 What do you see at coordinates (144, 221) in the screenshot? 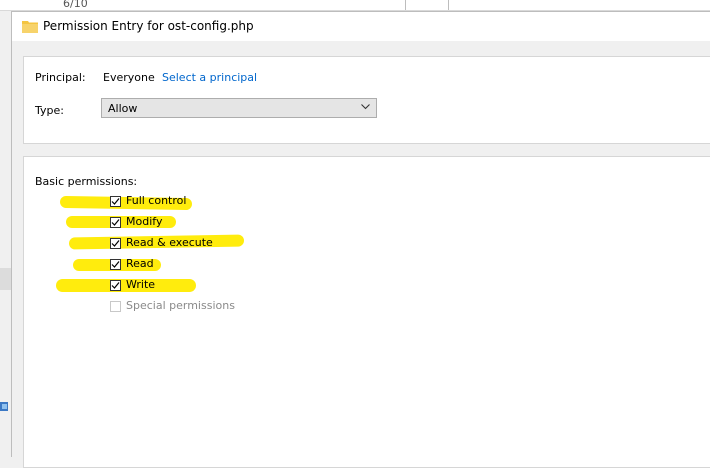
I see `modify-label: Modify` at bounding box center [144, 221].